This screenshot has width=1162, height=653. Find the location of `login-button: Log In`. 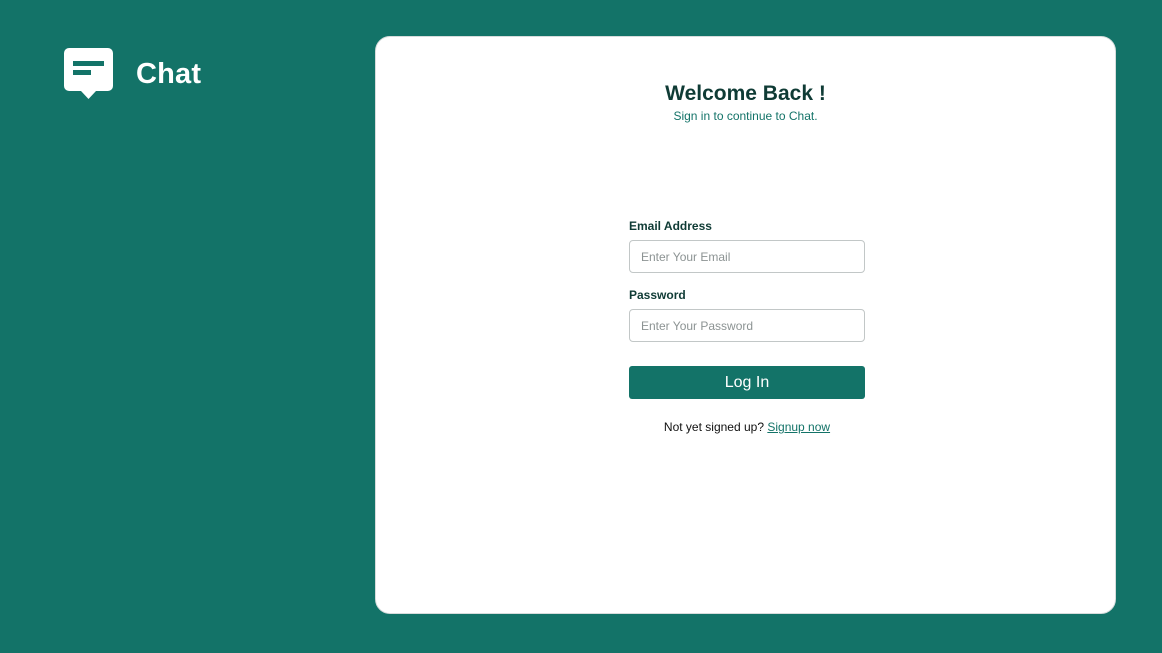

login-button: Log In is located at coordinates (747, 382).